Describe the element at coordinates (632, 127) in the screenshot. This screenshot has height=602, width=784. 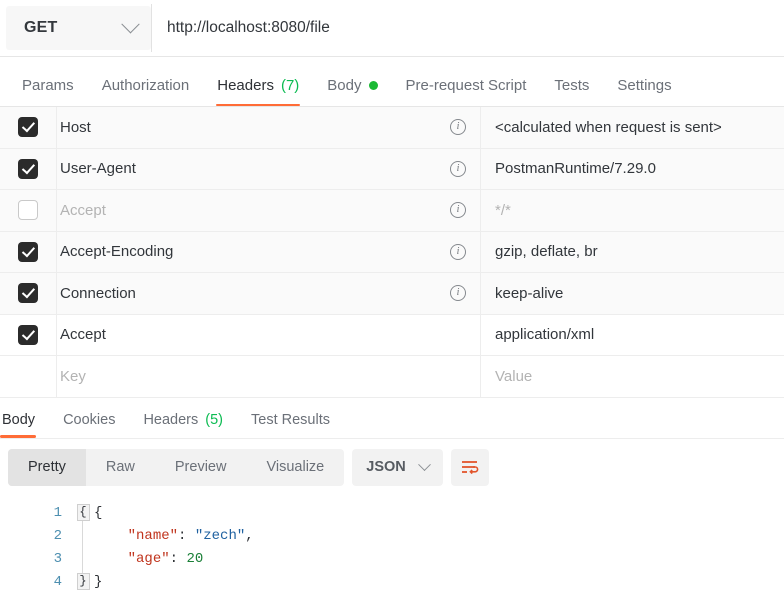
I see `header-value-cell: <calculated when request is sent>` at that location.